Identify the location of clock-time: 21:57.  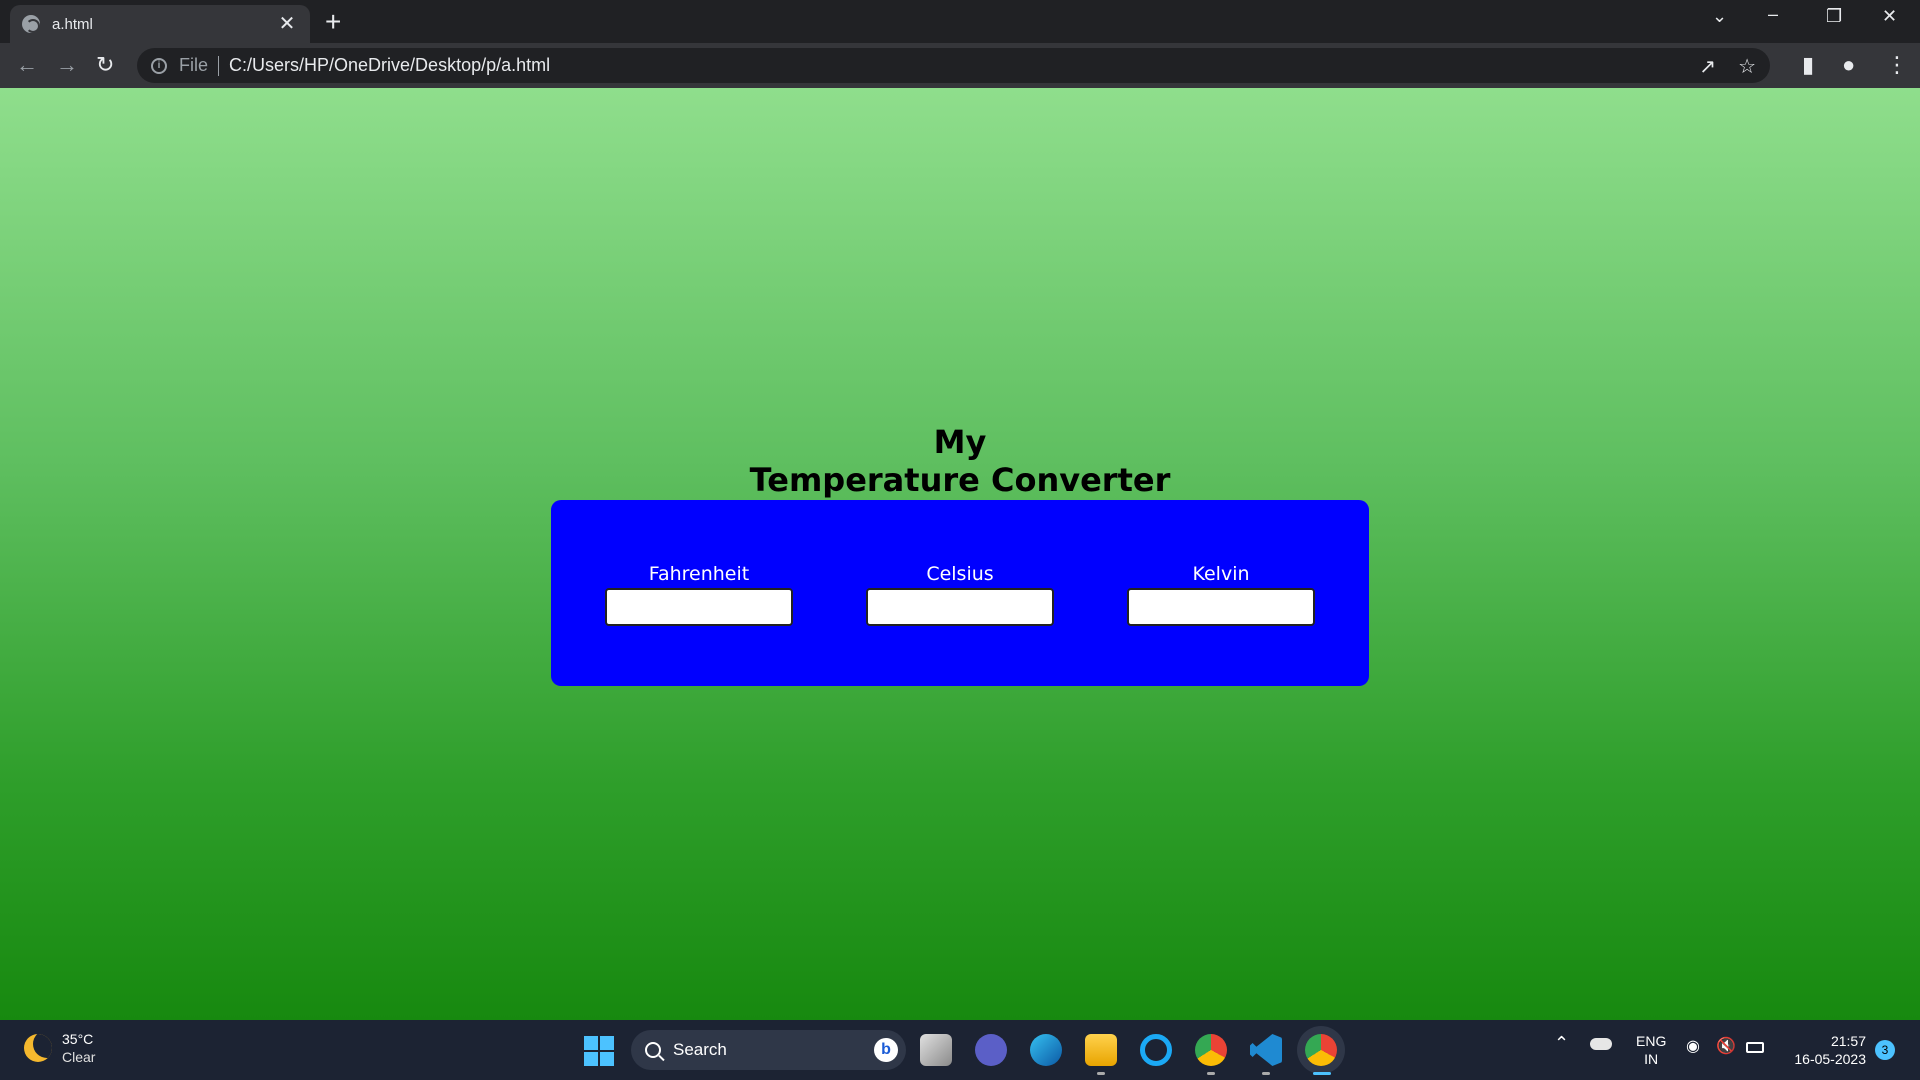
(1848, 1041).